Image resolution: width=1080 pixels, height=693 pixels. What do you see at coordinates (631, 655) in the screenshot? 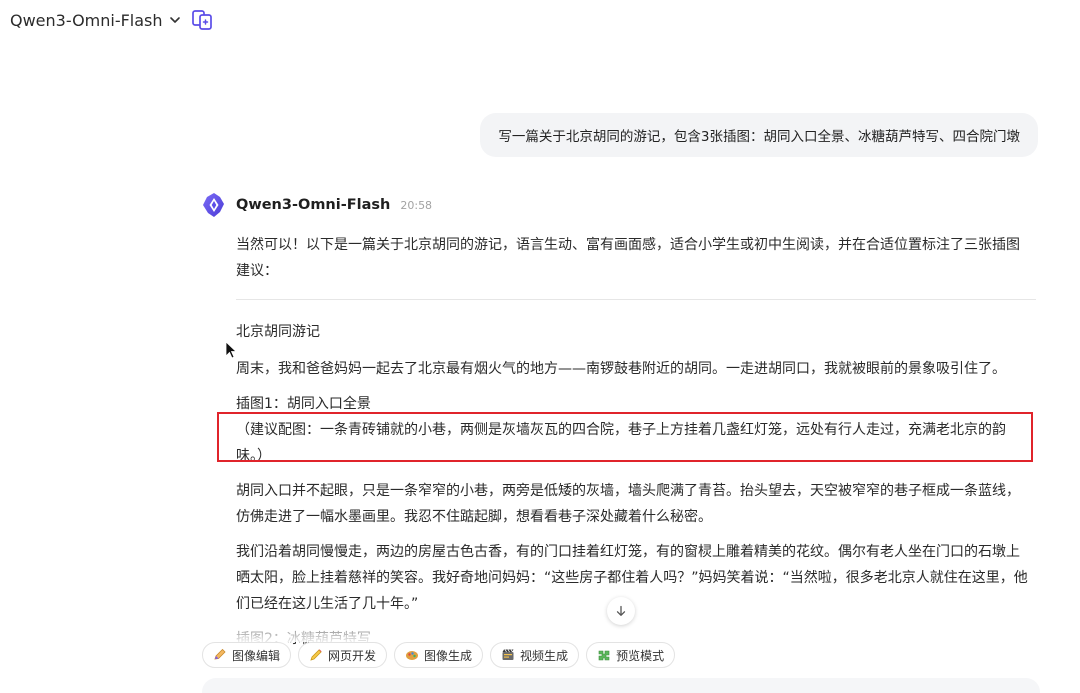
I see `chip-preview-mode: 预览模式` at bounding box center [631, 655].